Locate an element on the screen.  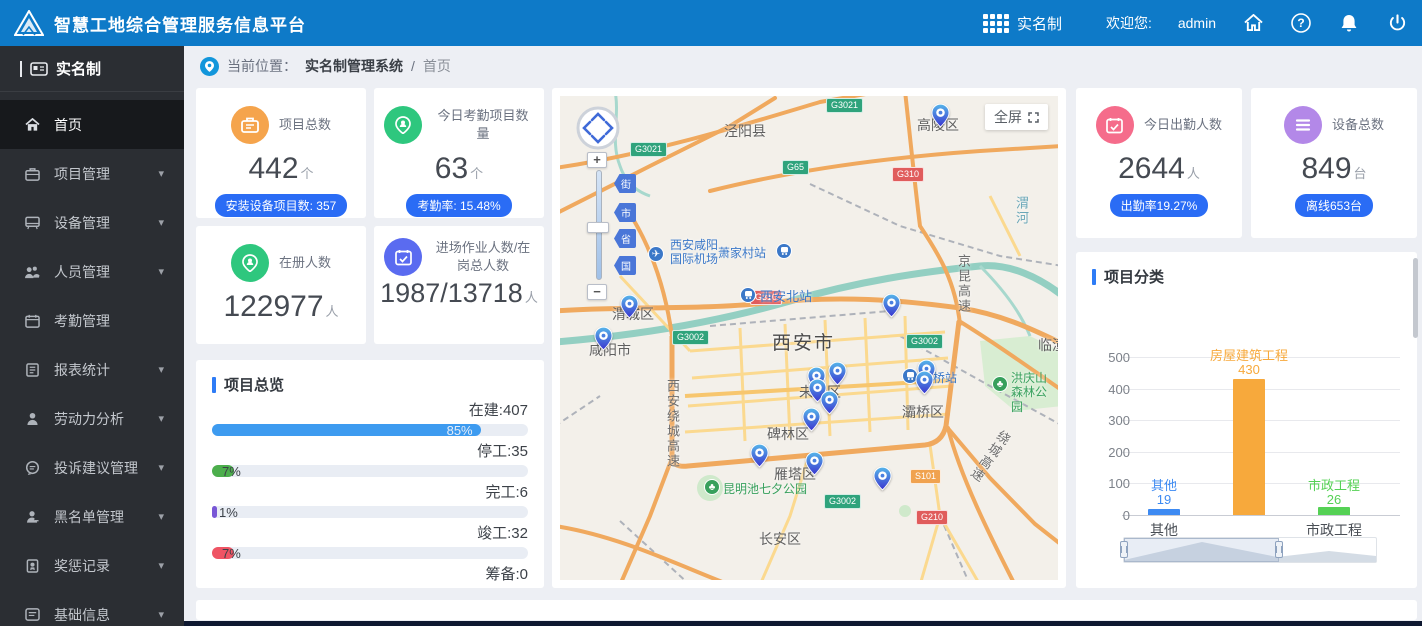
progress-fill is located at coordinates (346, 430).